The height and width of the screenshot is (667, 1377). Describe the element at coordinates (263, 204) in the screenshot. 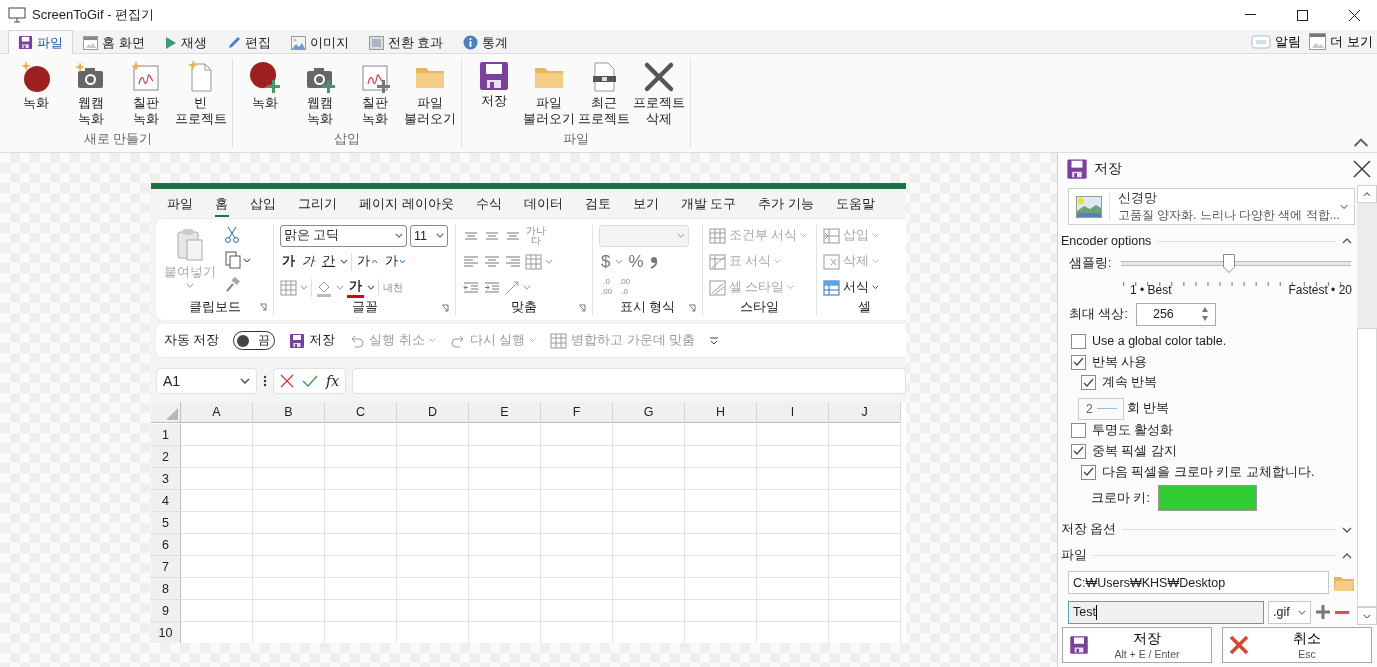

I see `menu-tab: 삽입` at that location.